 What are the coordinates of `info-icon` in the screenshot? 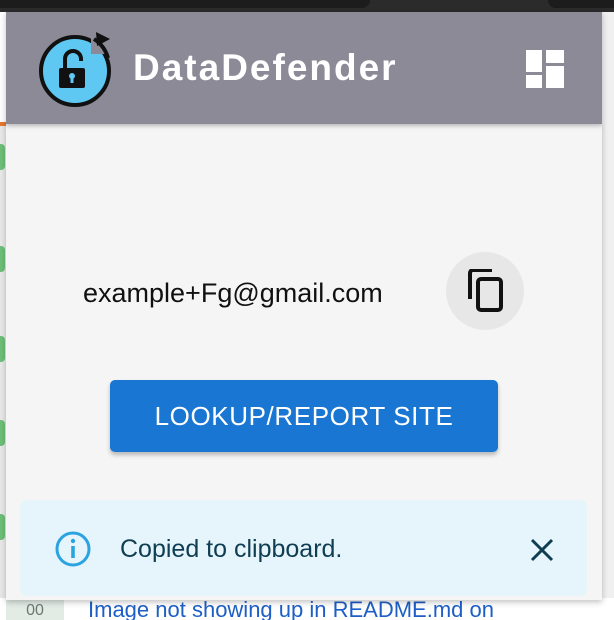 It's located at (73, 549).